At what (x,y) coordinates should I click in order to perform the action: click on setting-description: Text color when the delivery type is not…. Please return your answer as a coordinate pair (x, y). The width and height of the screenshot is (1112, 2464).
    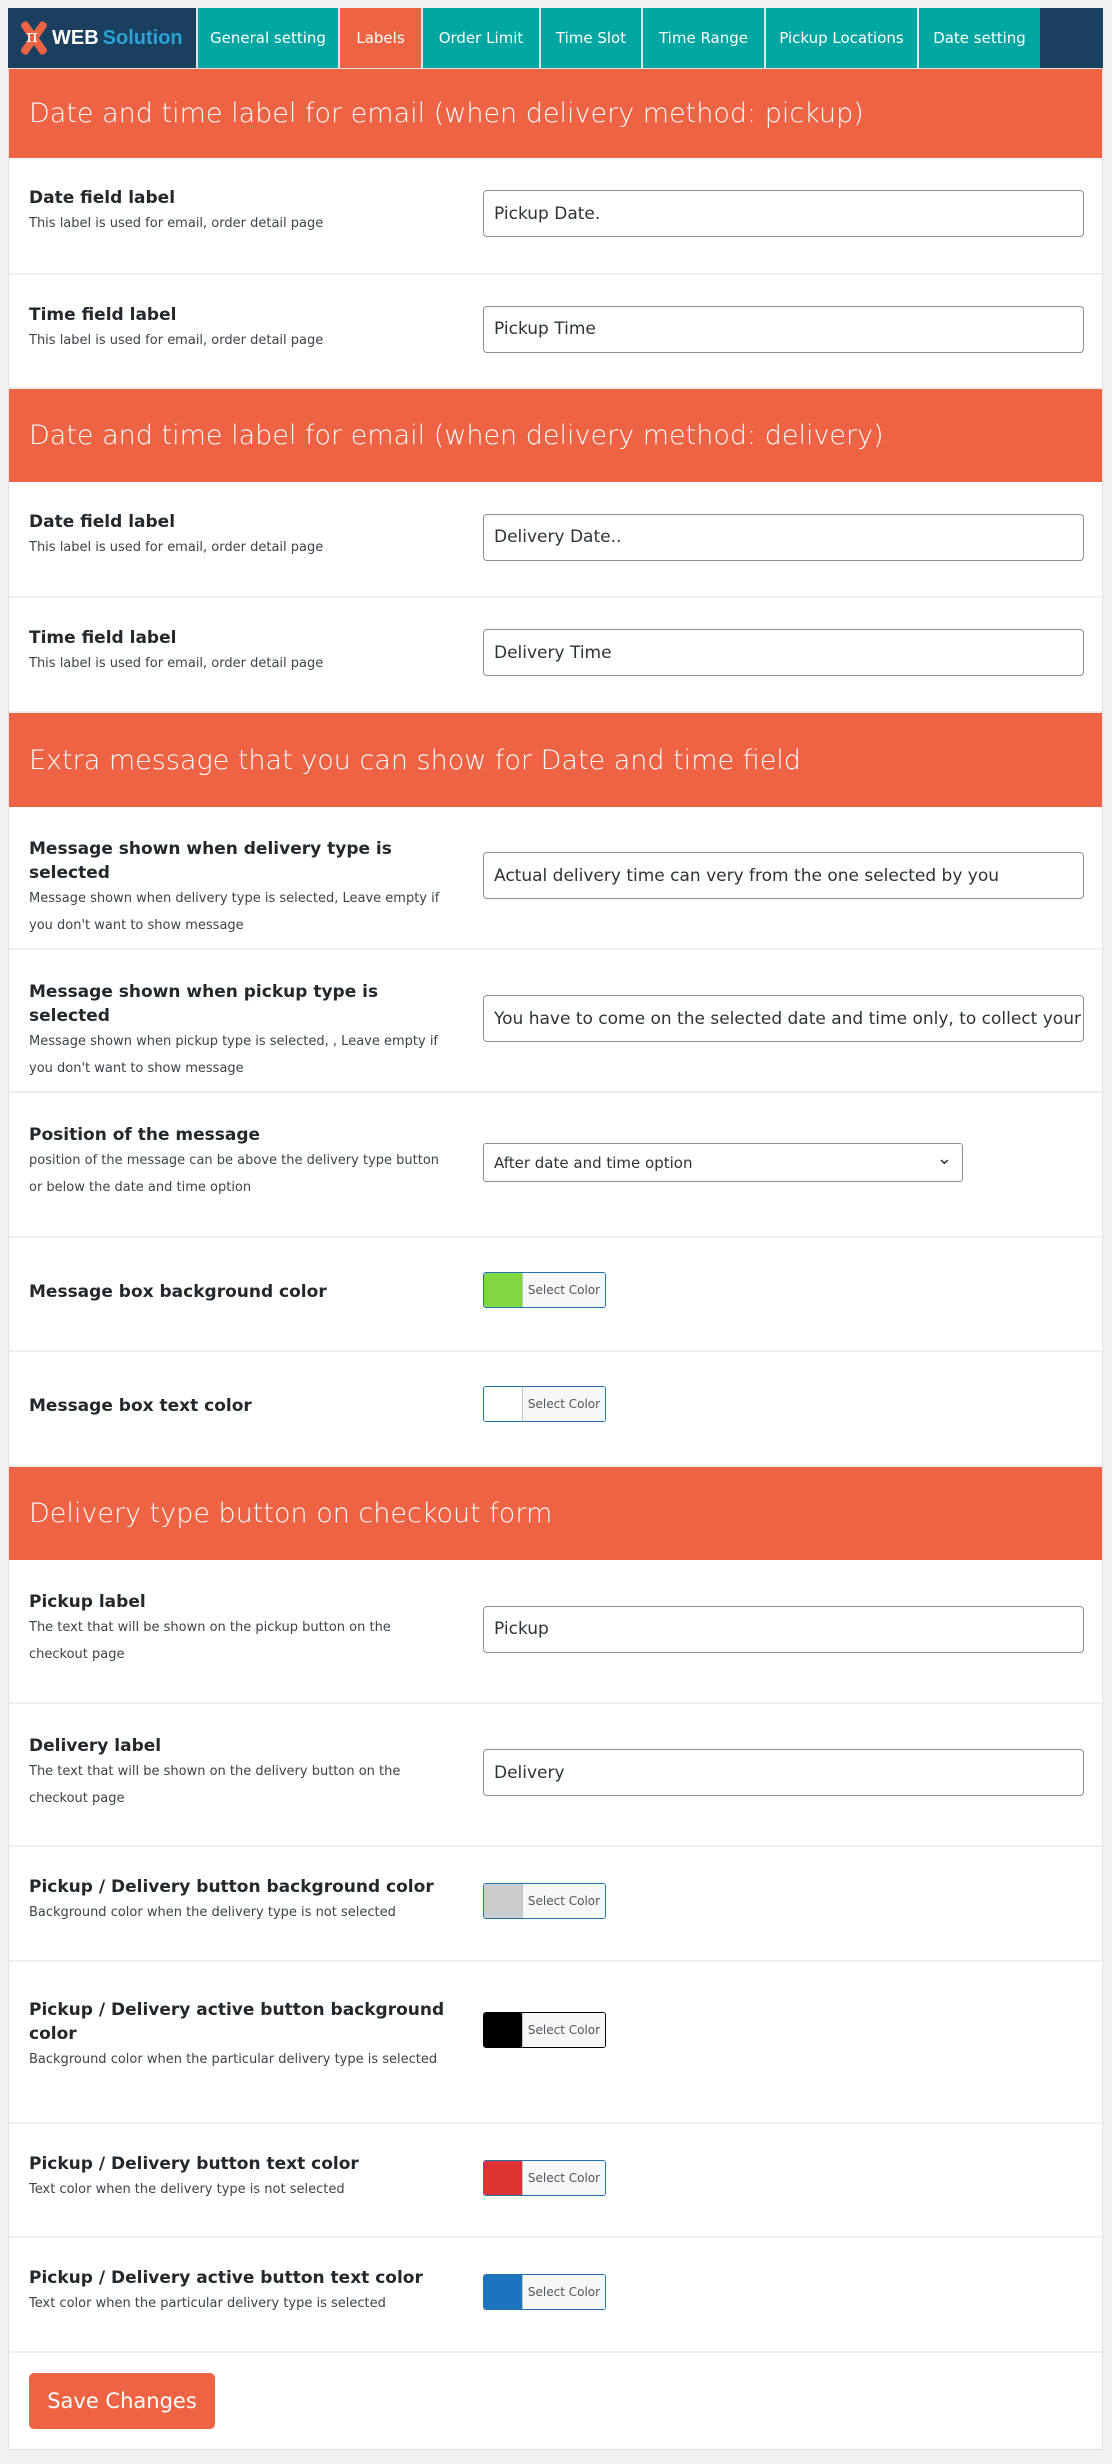
    Looking at the image, I should click on (187, 2189).